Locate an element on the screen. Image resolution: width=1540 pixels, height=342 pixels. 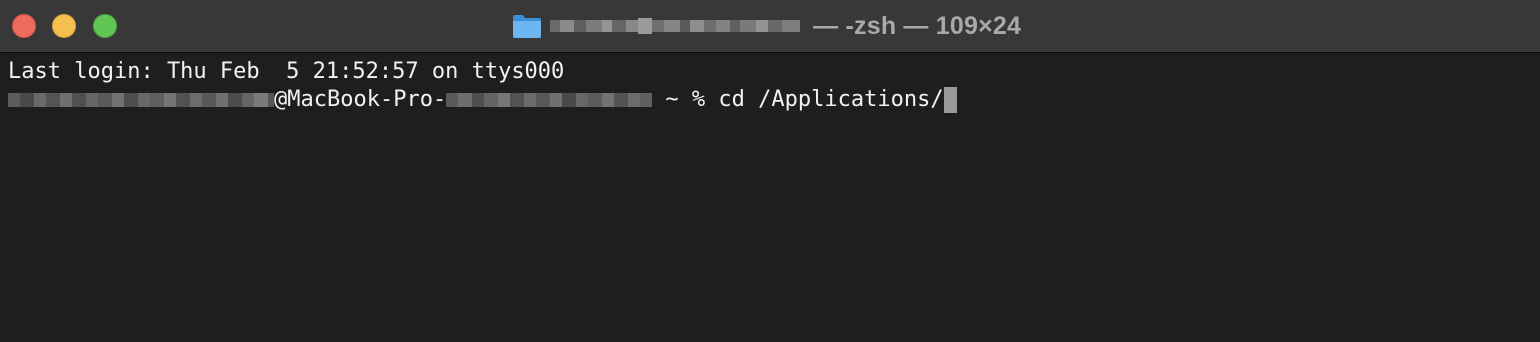
window-title: — -zsh — 109×24 is located at coordinates (766, 26).